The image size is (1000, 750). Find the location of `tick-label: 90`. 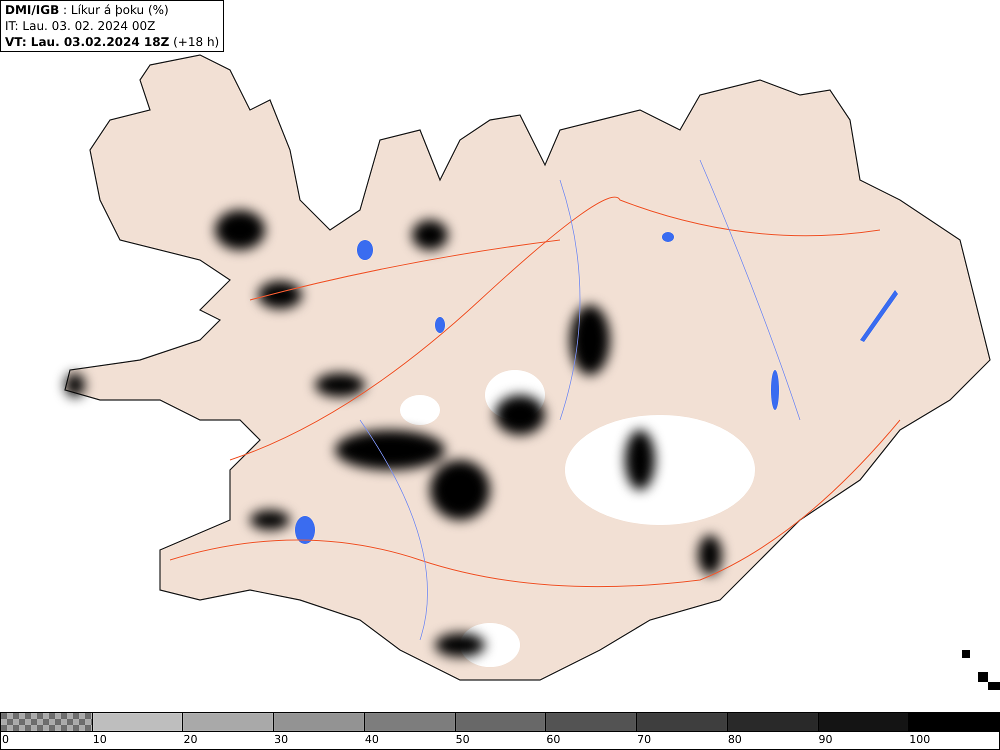

tick-label: 90 is located at coordinates (825, 740).